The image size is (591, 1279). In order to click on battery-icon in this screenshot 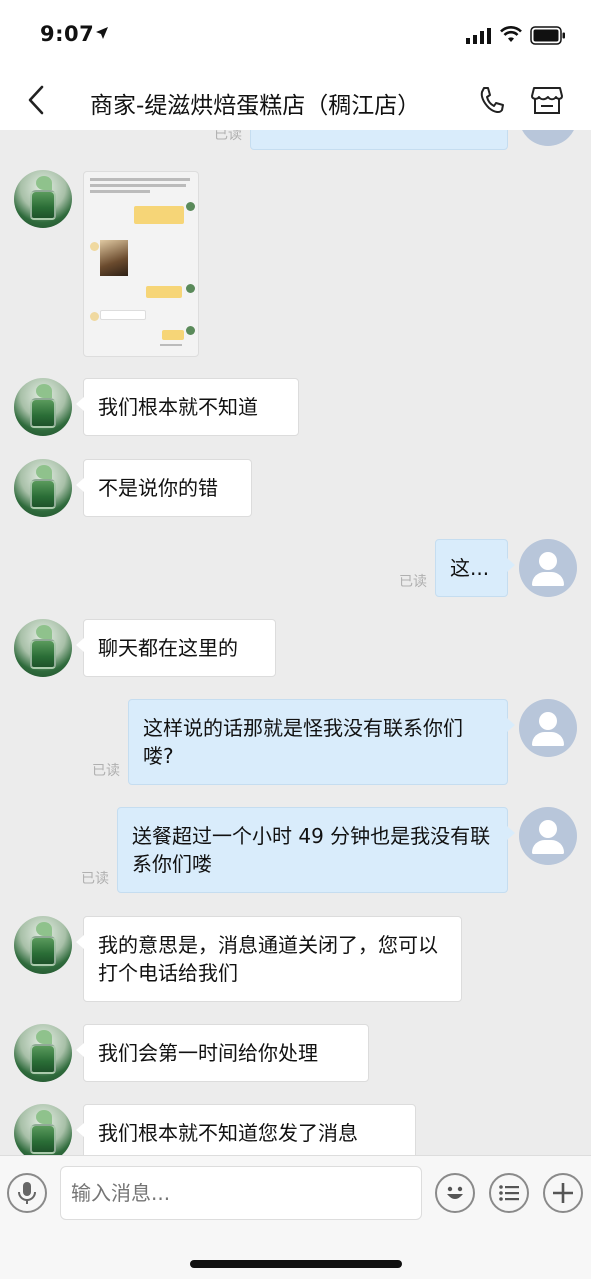, I will do `click(547, 35)`.